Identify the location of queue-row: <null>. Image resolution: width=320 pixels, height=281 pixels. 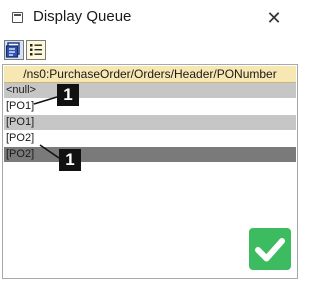
(150, 90).